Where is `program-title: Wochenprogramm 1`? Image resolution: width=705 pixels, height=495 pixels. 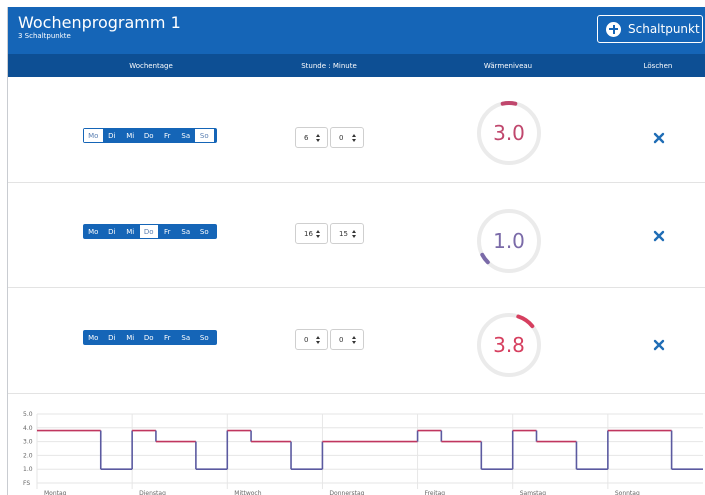
program-title: Wochenprogramm 1 is located at coordinates (99, 22).